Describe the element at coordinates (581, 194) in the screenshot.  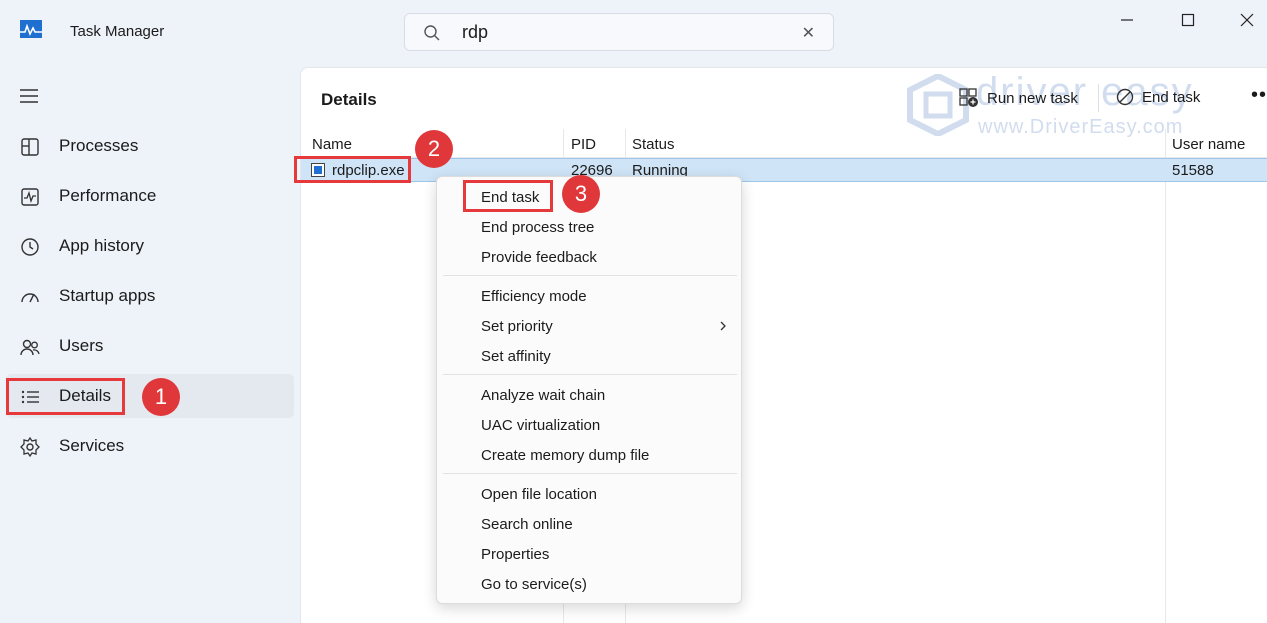
I see `step-badge-3: 3` at that location.